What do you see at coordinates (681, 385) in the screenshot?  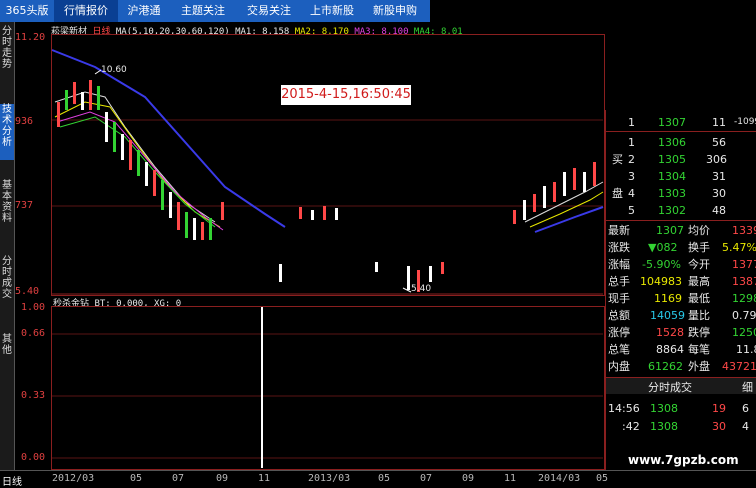 I see `ticks-header: 分时成交 细` at bounding box center [681, 385].